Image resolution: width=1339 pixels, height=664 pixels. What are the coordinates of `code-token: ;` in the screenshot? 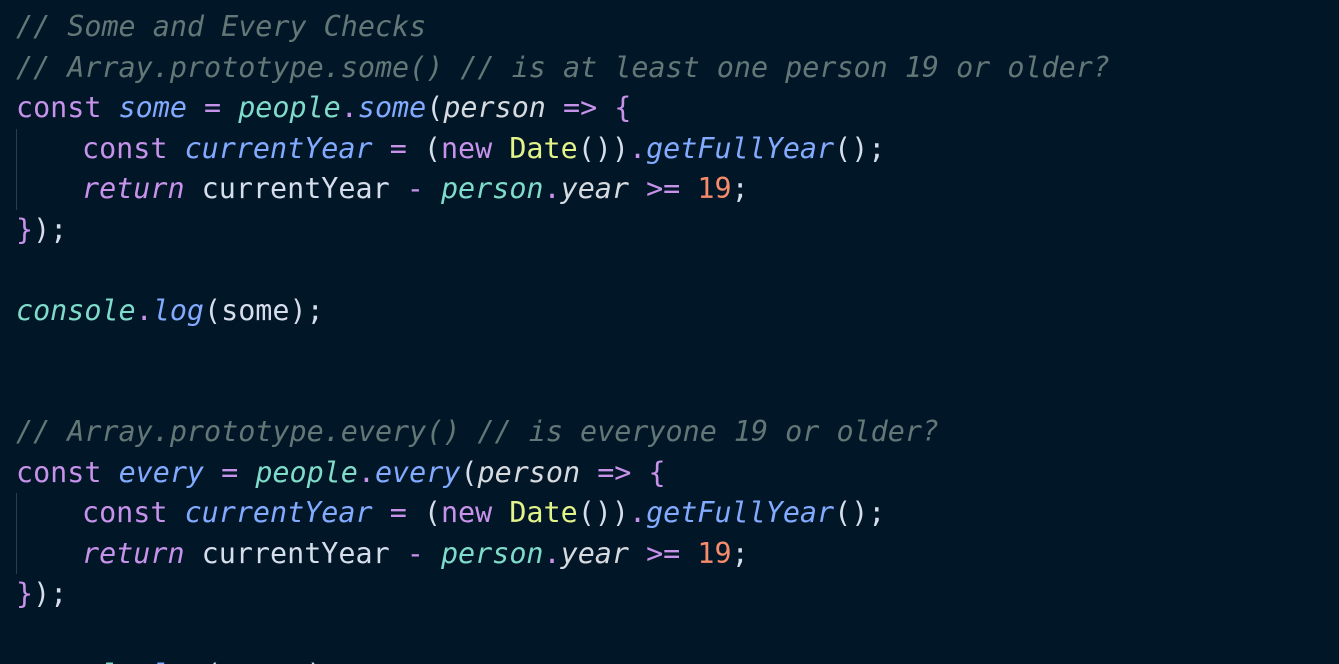 It's located at (740, 188).